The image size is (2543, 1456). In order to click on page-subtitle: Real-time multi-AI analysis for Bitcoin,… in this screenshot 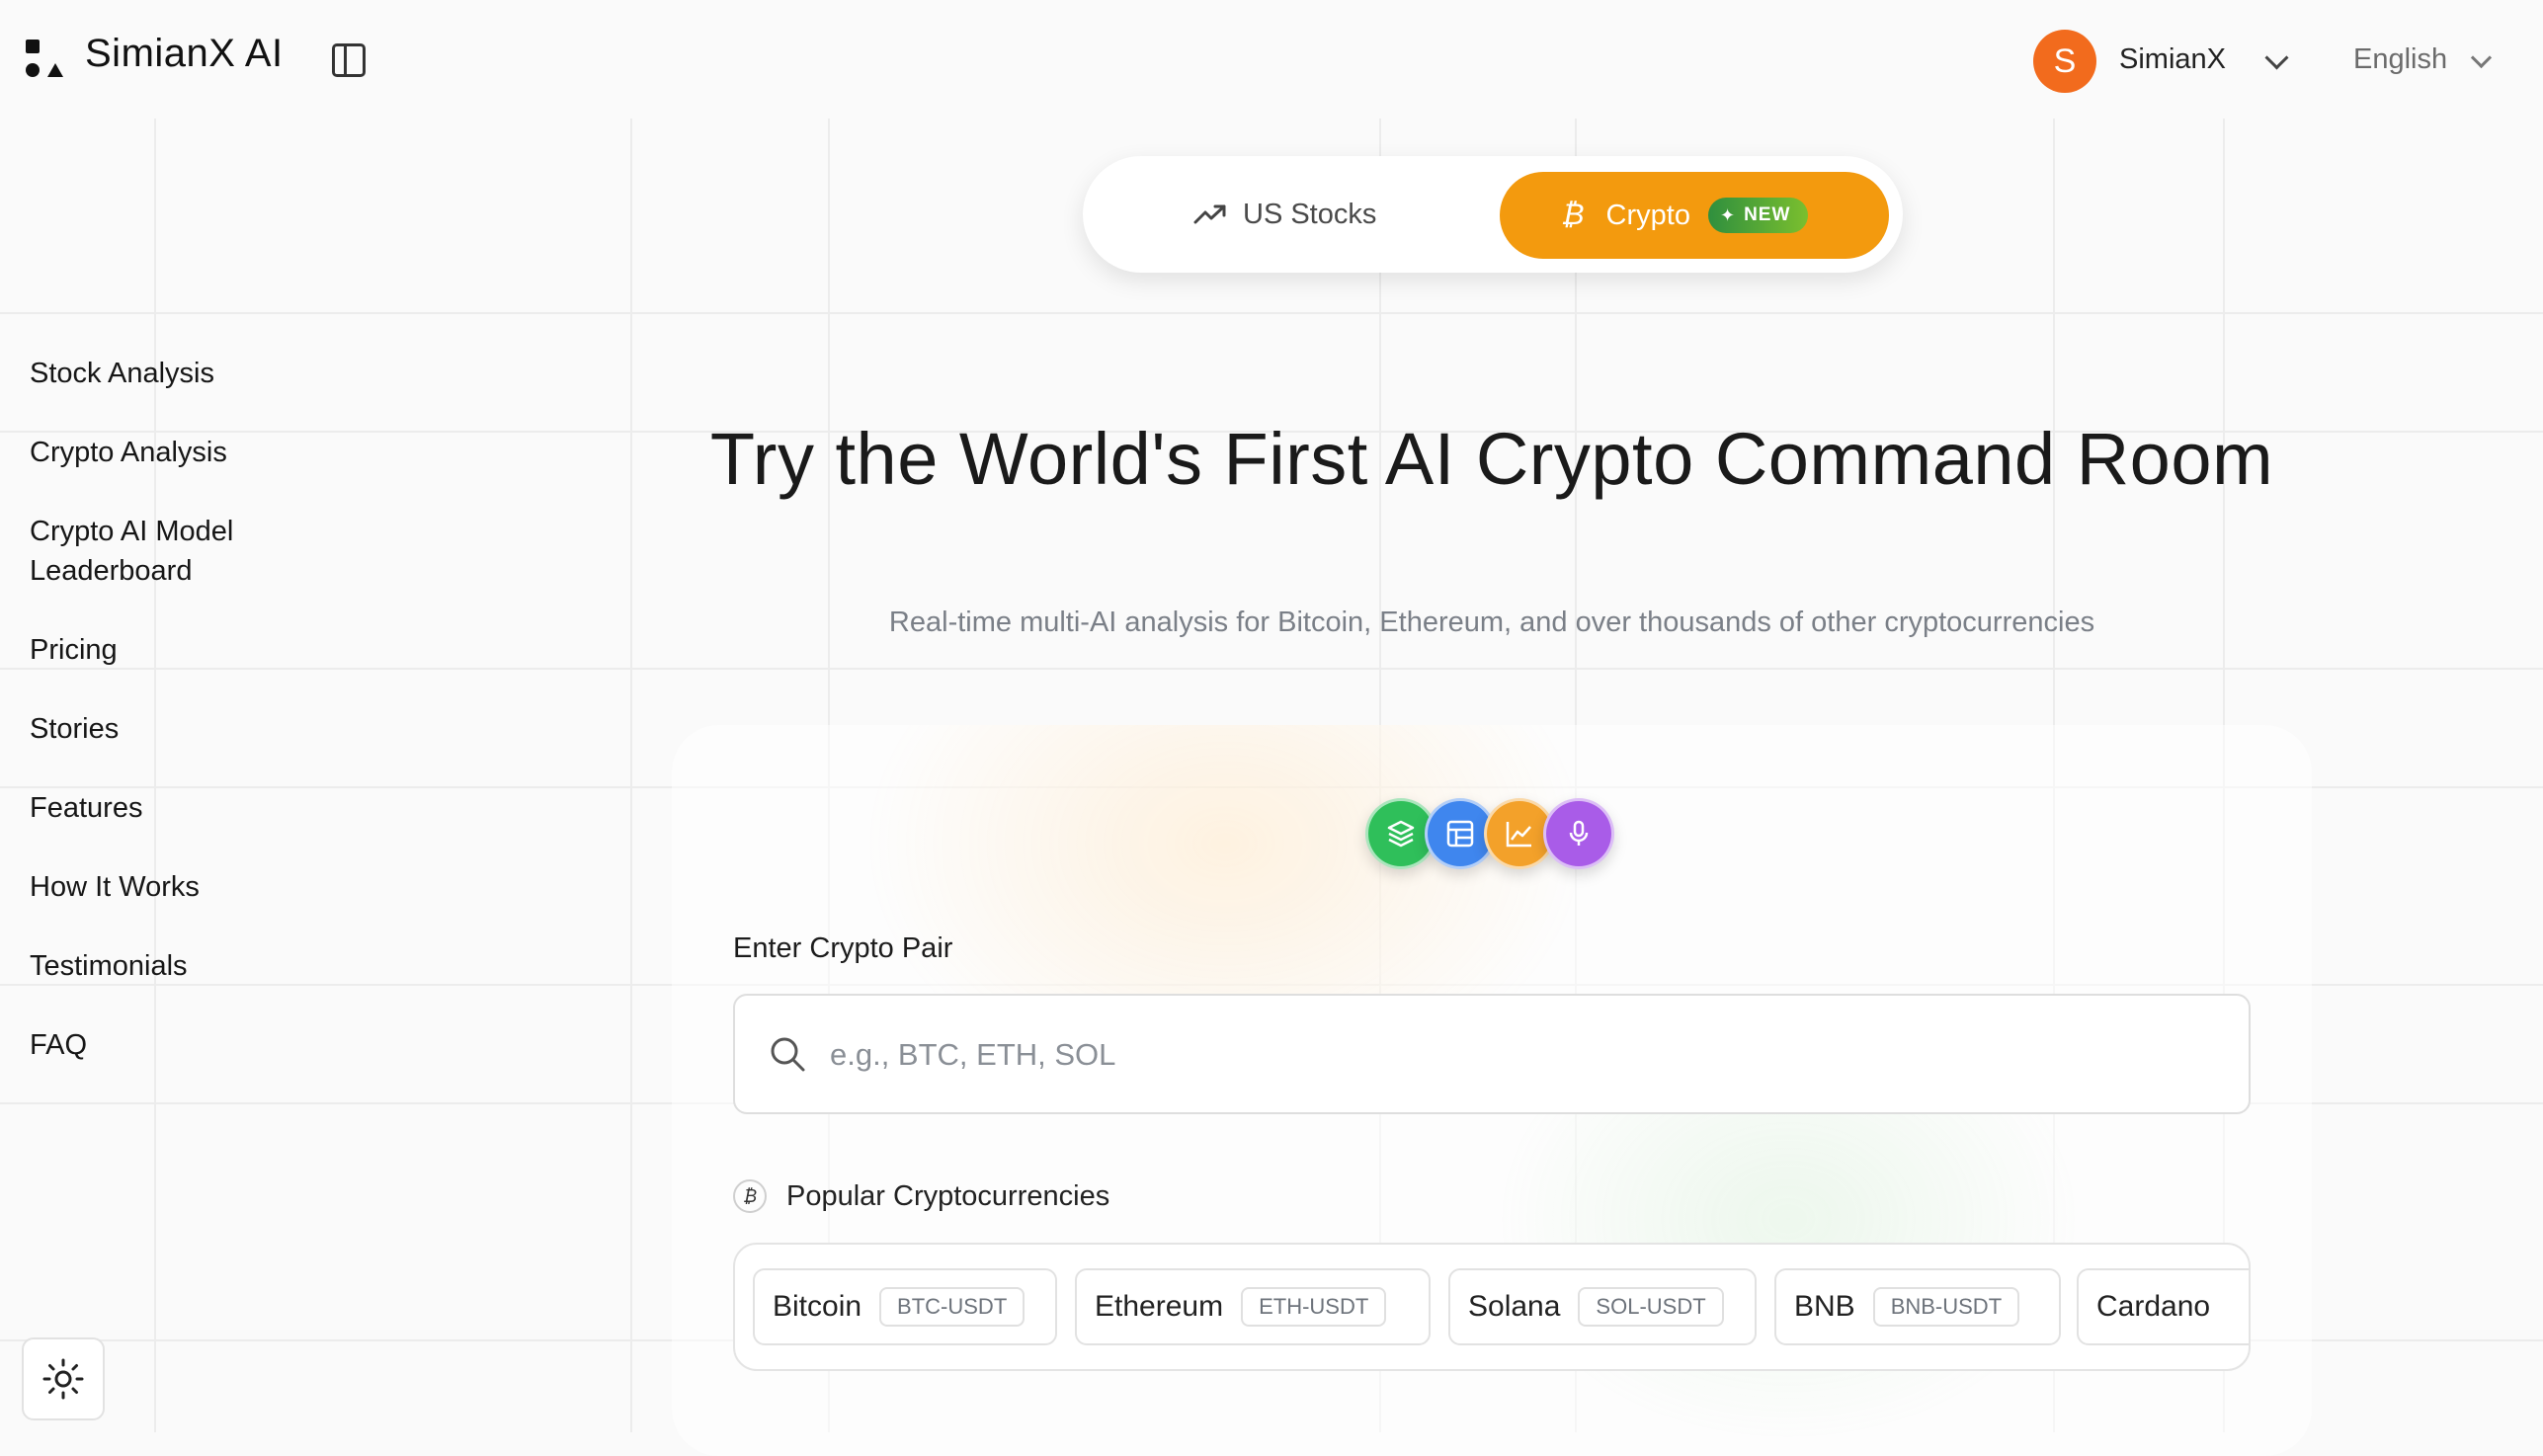, I will do `click(1491, 622)`.